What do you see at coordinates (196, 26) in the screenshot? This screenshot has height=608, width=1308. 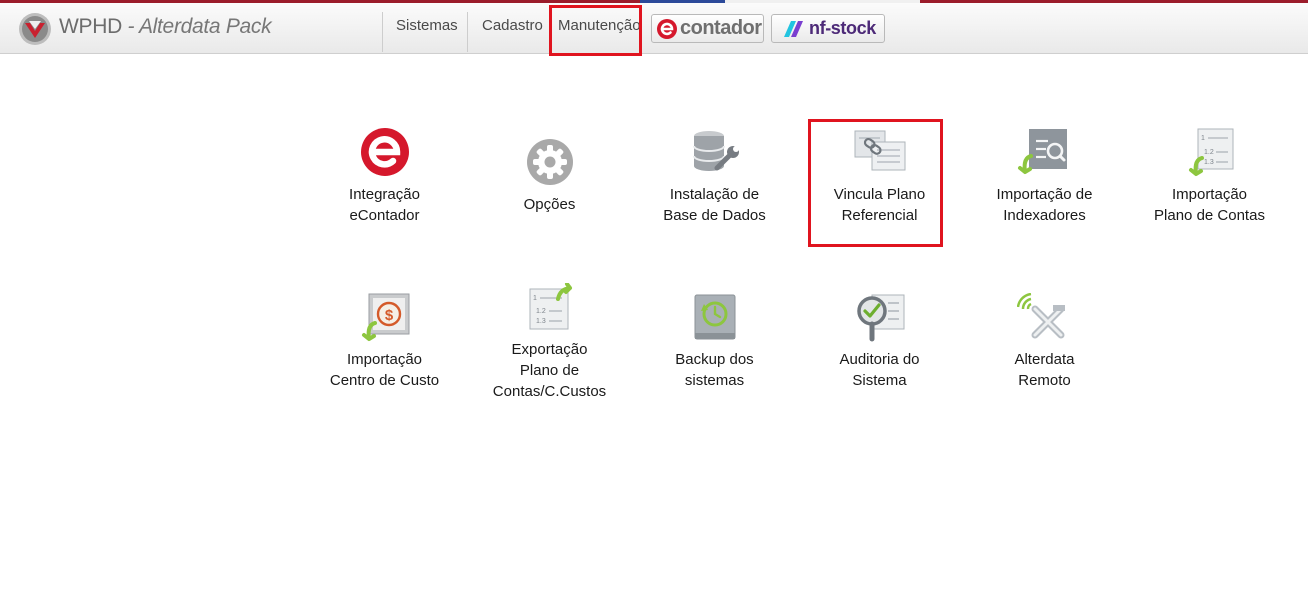 I see `app-title-sub: - Alterdata Pack` at bounding box center [196, 26].